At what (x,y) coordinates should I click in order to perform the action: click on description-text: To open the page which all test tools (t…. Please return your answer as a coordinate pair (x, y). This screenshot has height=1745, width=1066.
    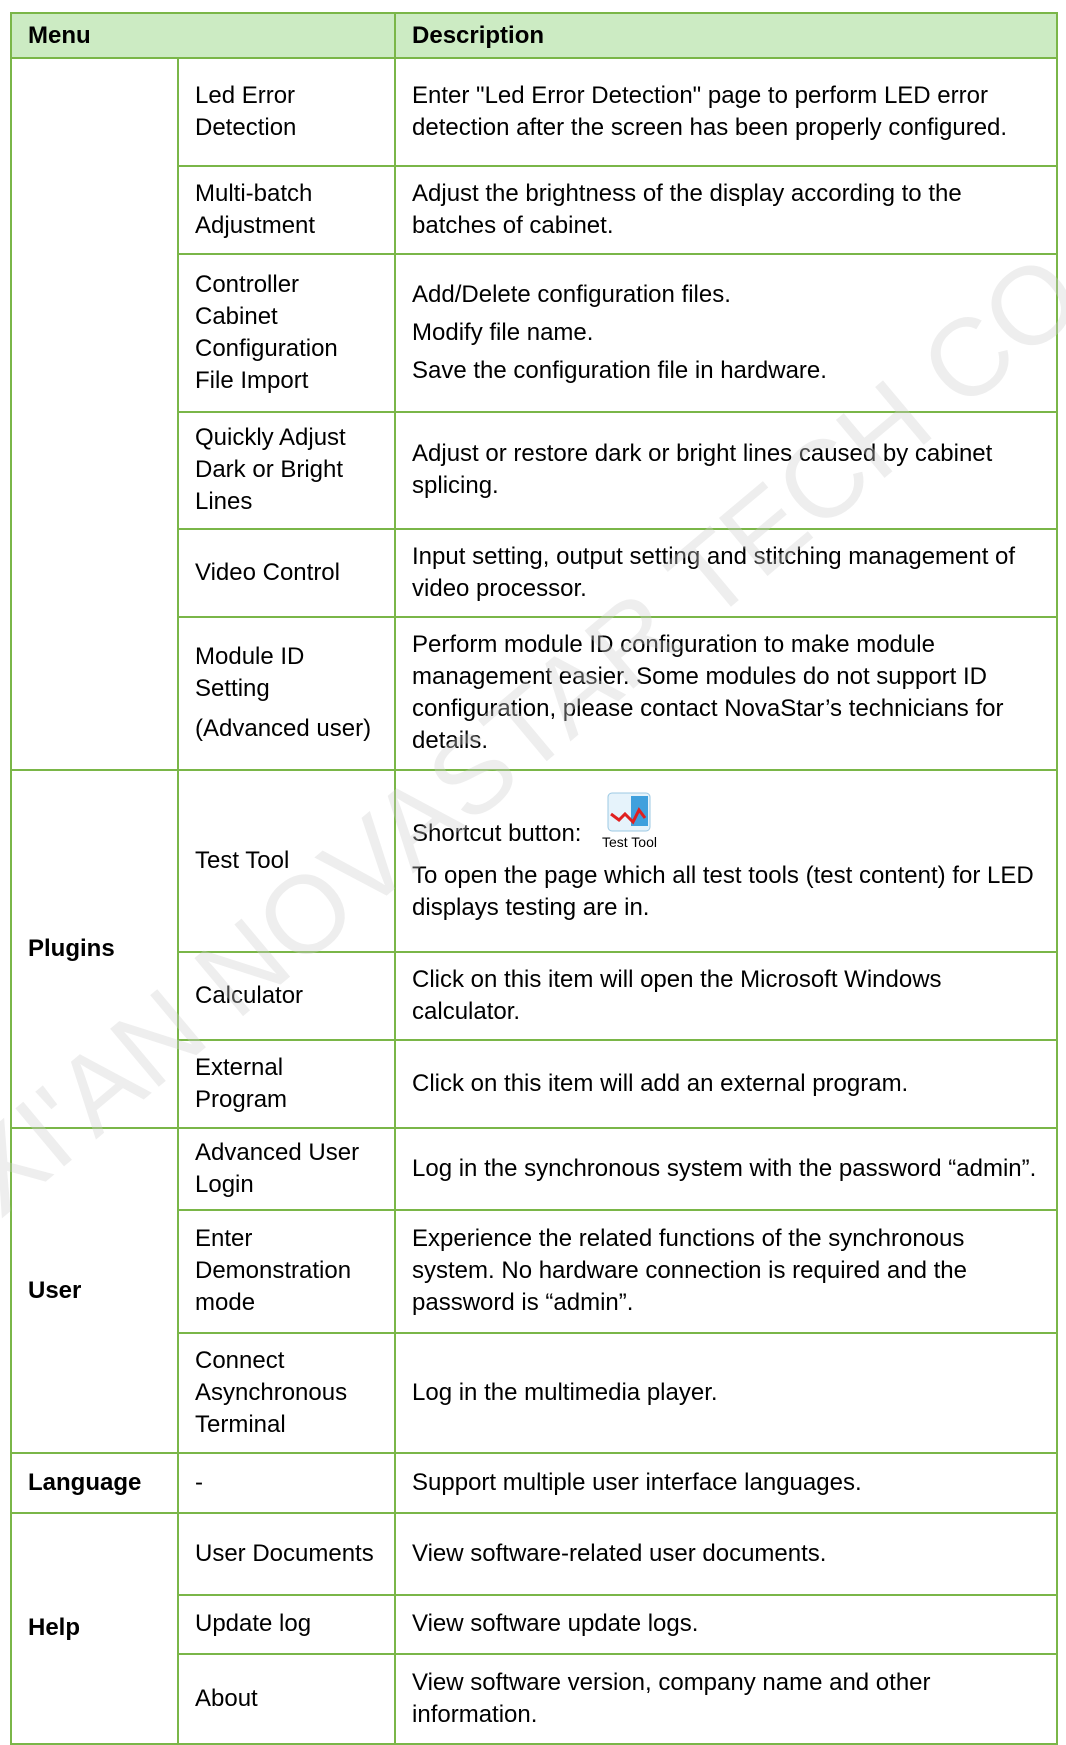
    Looking at the image, I should click on (723, 892).